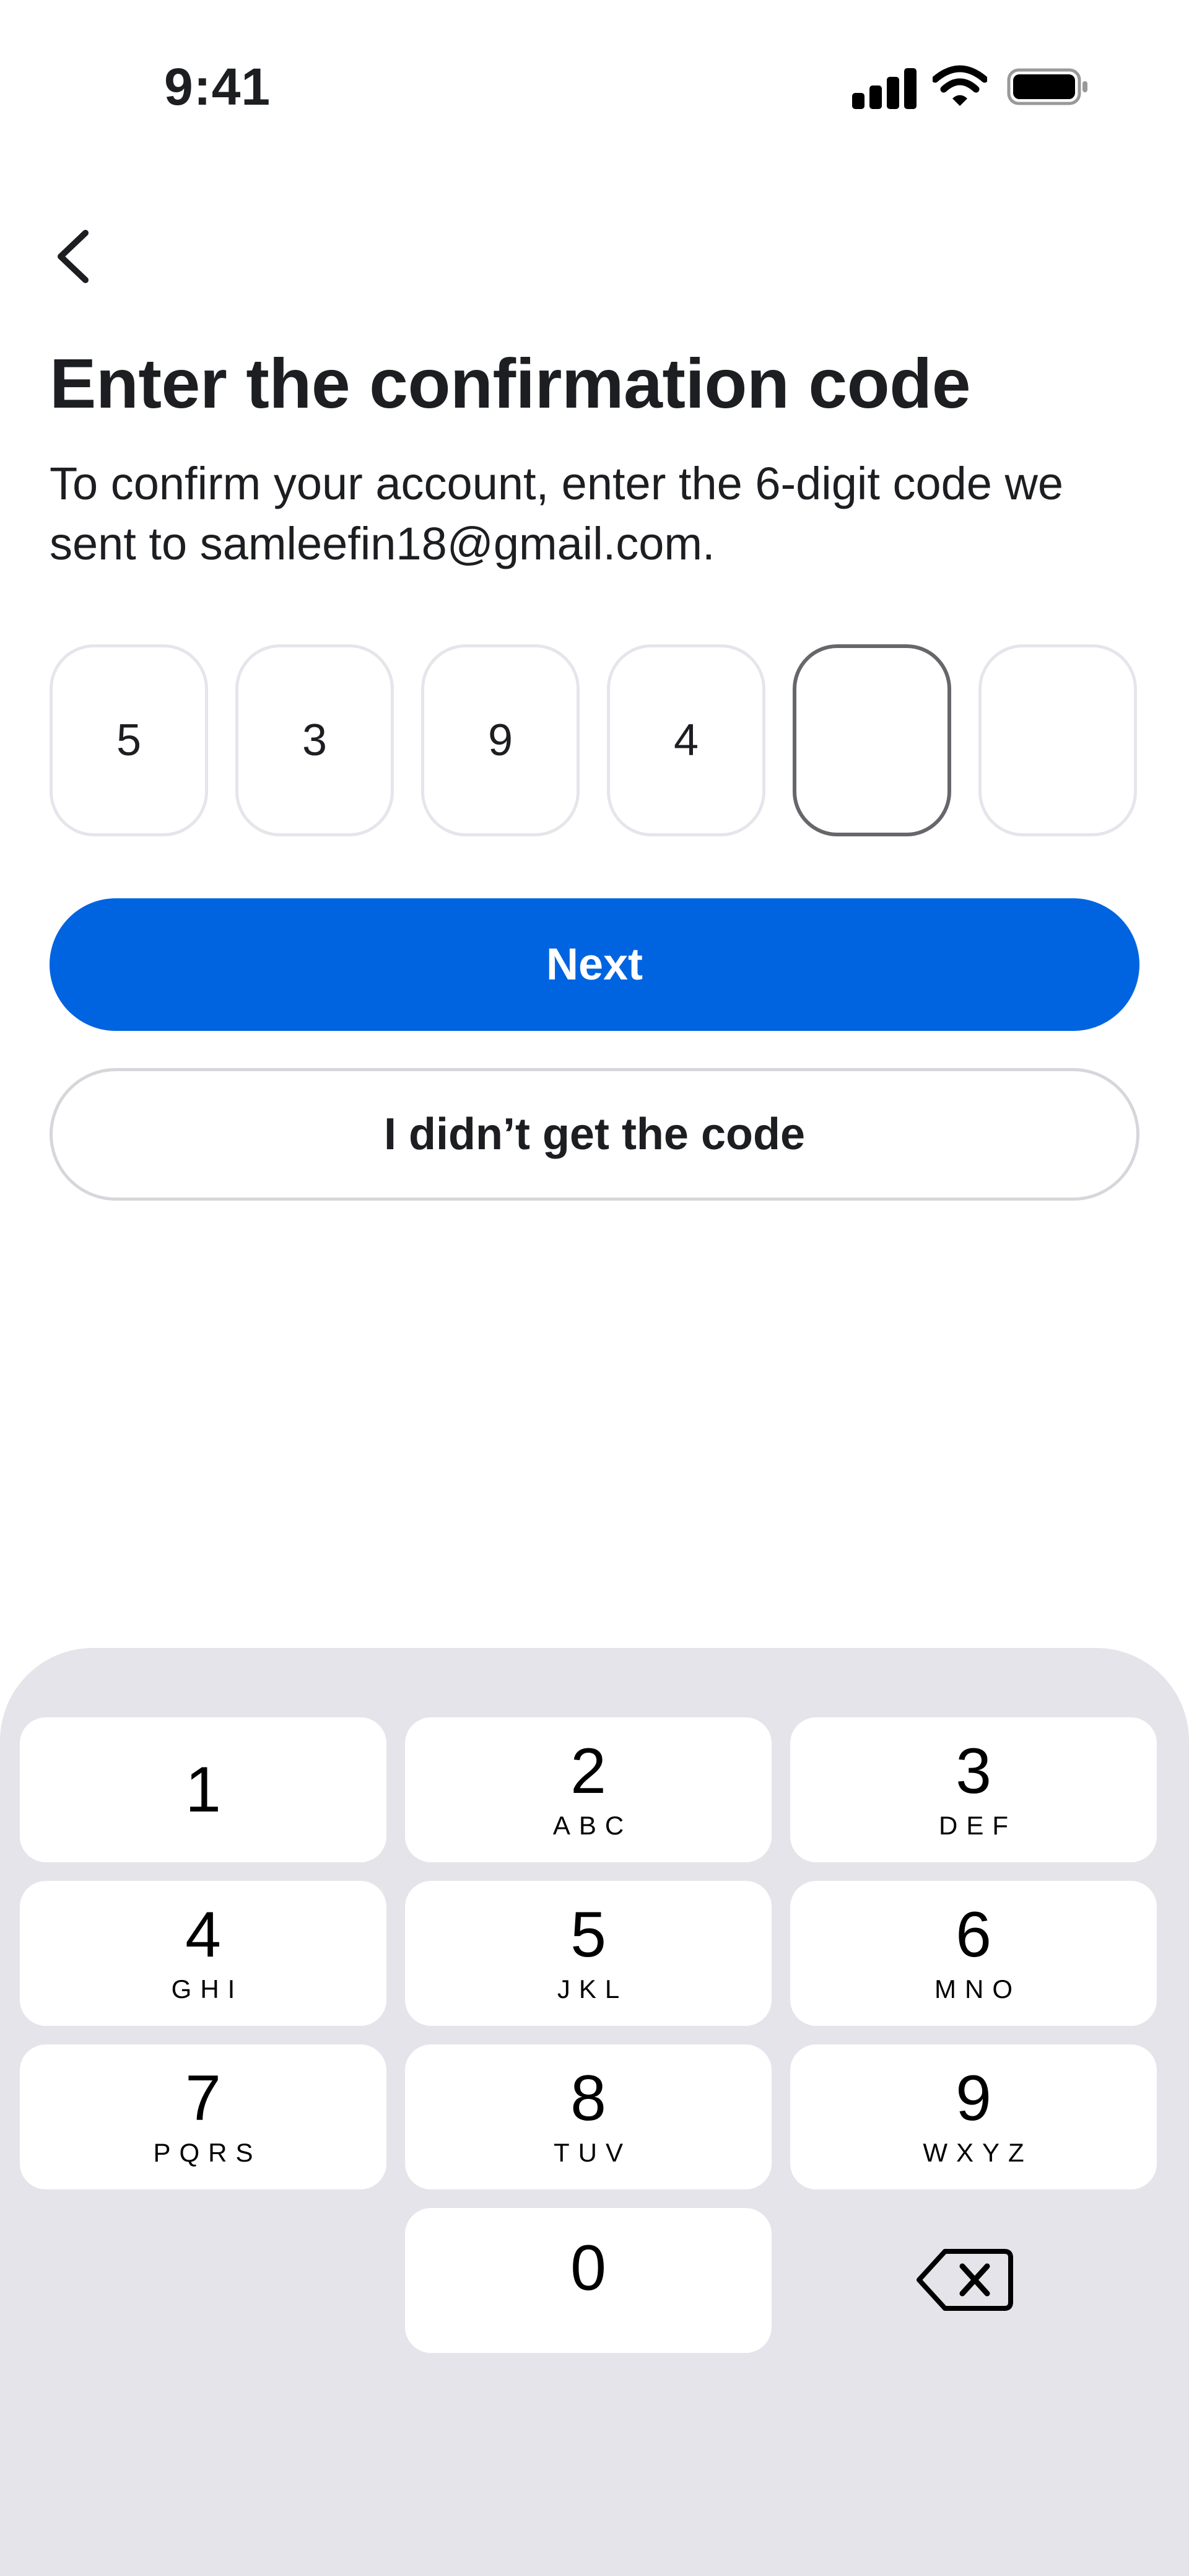 This screenshot has width=1189, height=2576. What do you see at coordinates (129, 740) in the screenshot?
I see `code-digit-1: 5` at bounding box center [129, 740].